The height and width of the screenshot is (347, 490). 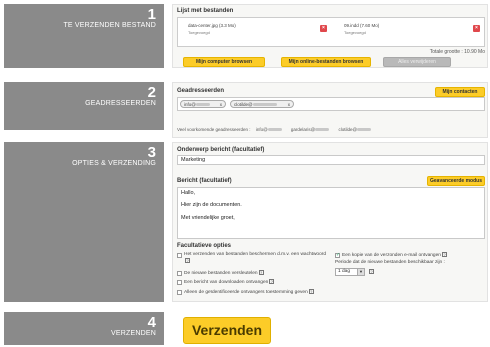 I want to click on file-size: (3.3 Mo), so click(x=227, y=25).